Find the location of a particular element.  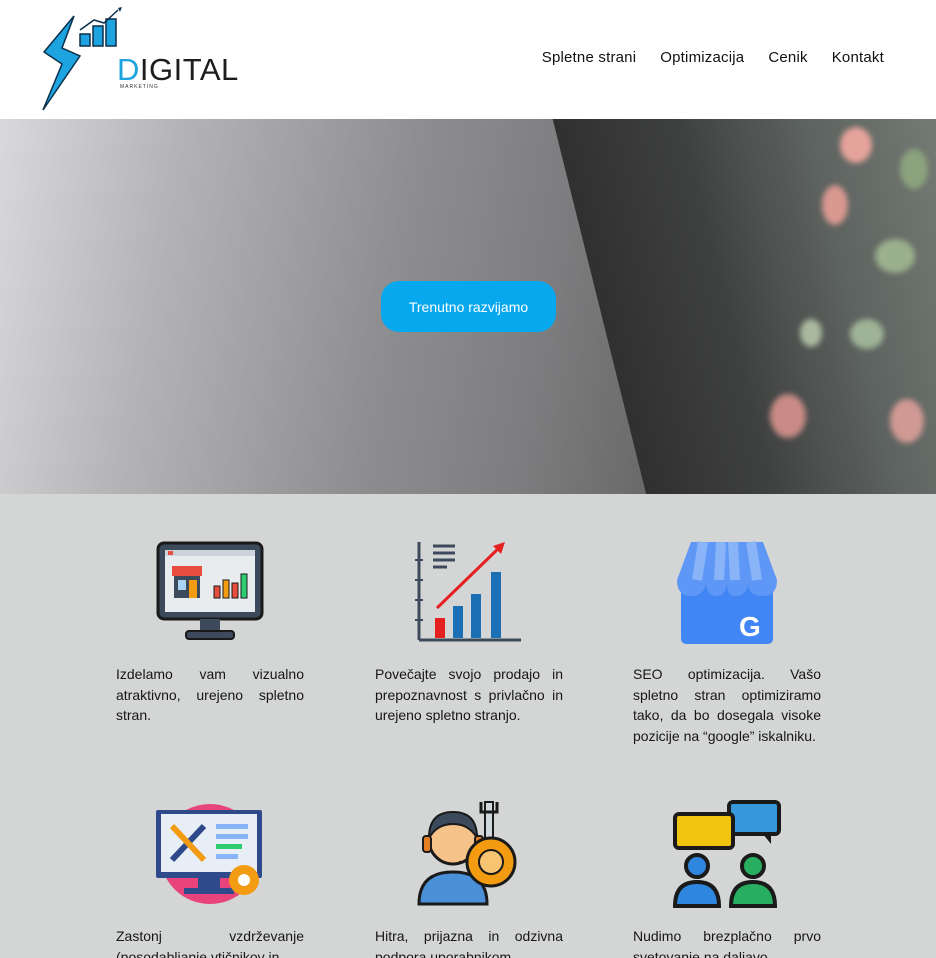

maintenance-screen-icon is located at coordinates (209, 854).